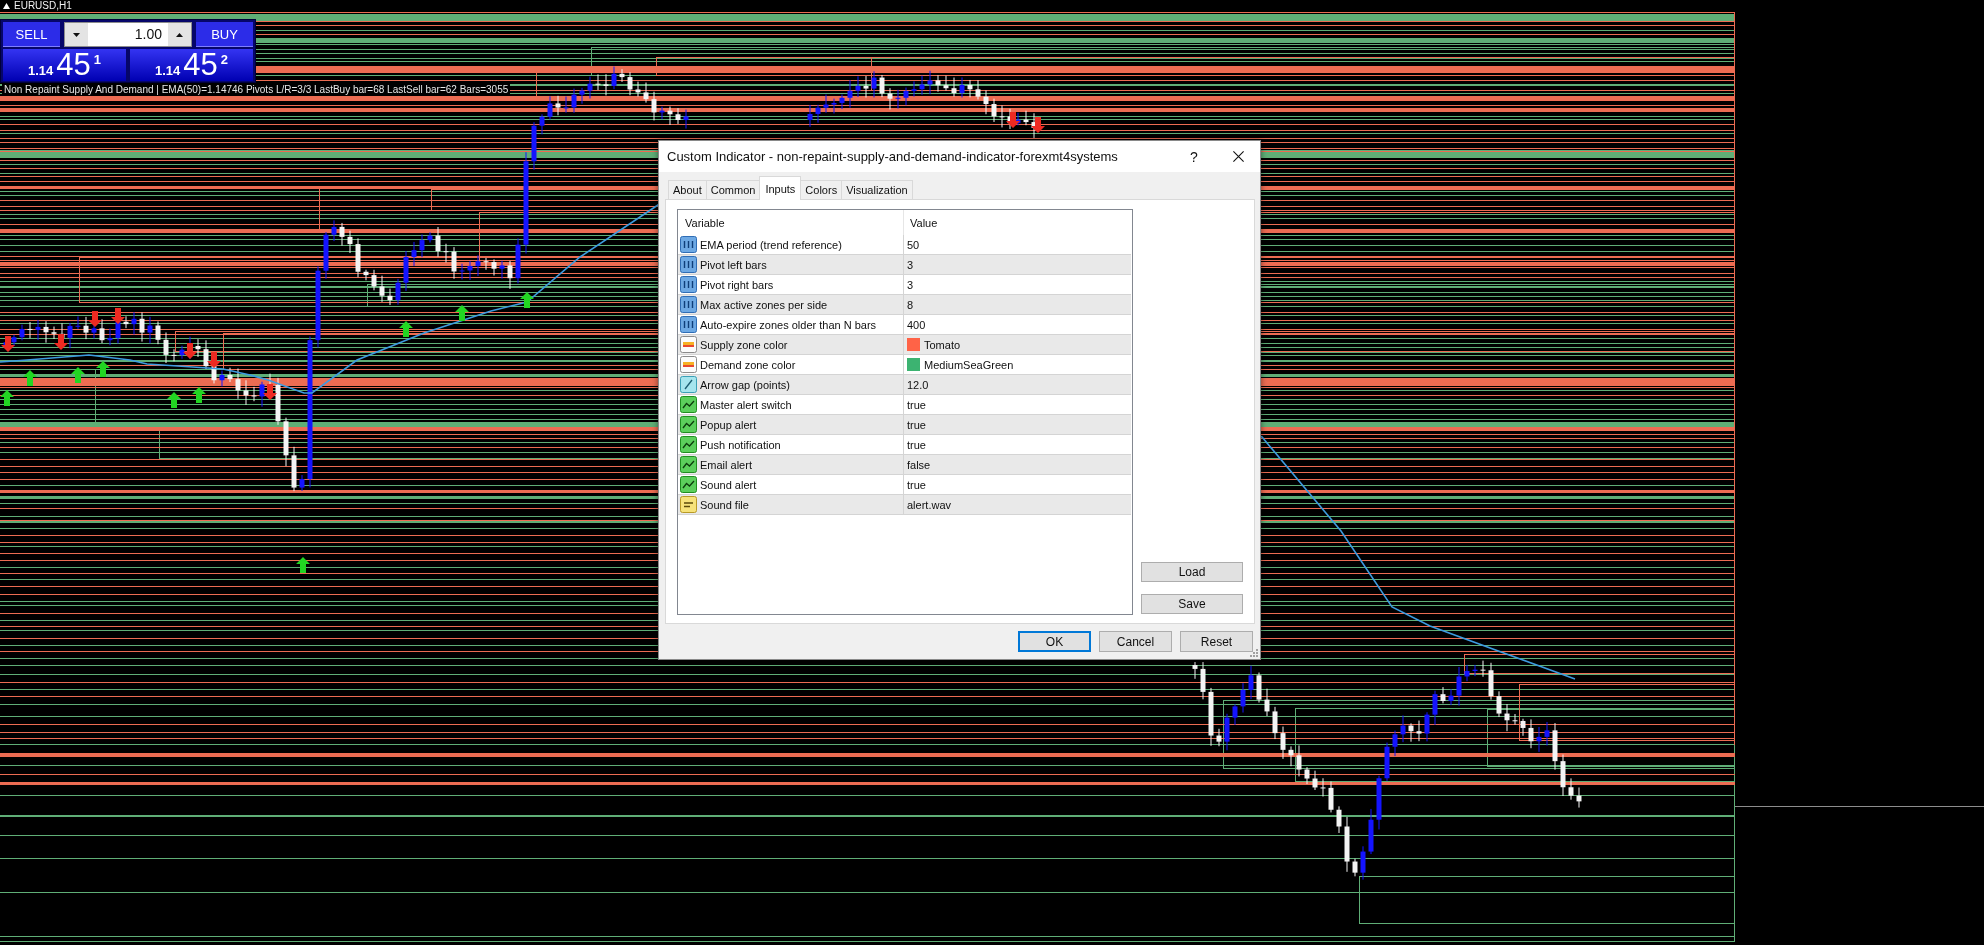  What do you see at coordinates (1192, 604) in the screenshot?
I see `save-button: Save` at bounding box center [1192, 604].